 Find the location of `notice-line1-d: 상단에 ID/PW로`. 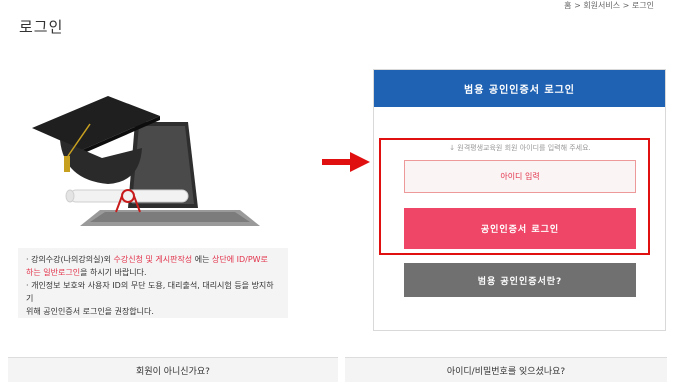

notice-line1-d: 상단에 ID/PW로 is located at coordinates (239, 259).